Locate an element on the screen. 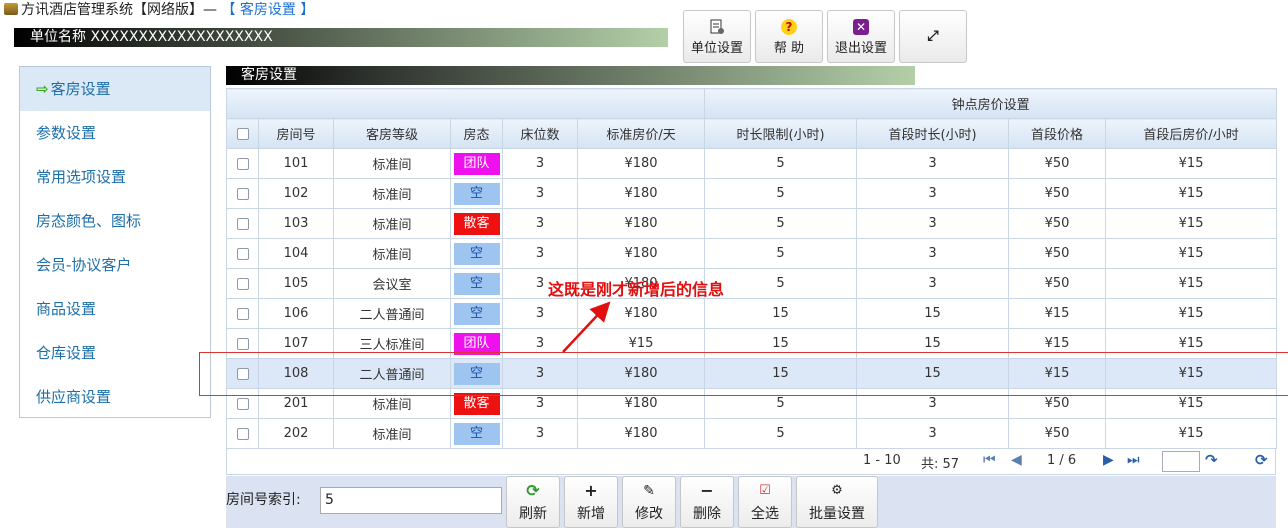  pager-total: 共: 57 is located at coordinates (940, 464).